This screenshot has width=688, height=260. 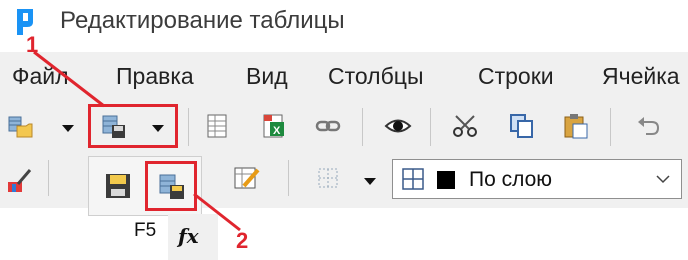 What do you see at coordinates (118, 186) in the screenshot?
I see `save-icon` at bounding box center [118, 186].